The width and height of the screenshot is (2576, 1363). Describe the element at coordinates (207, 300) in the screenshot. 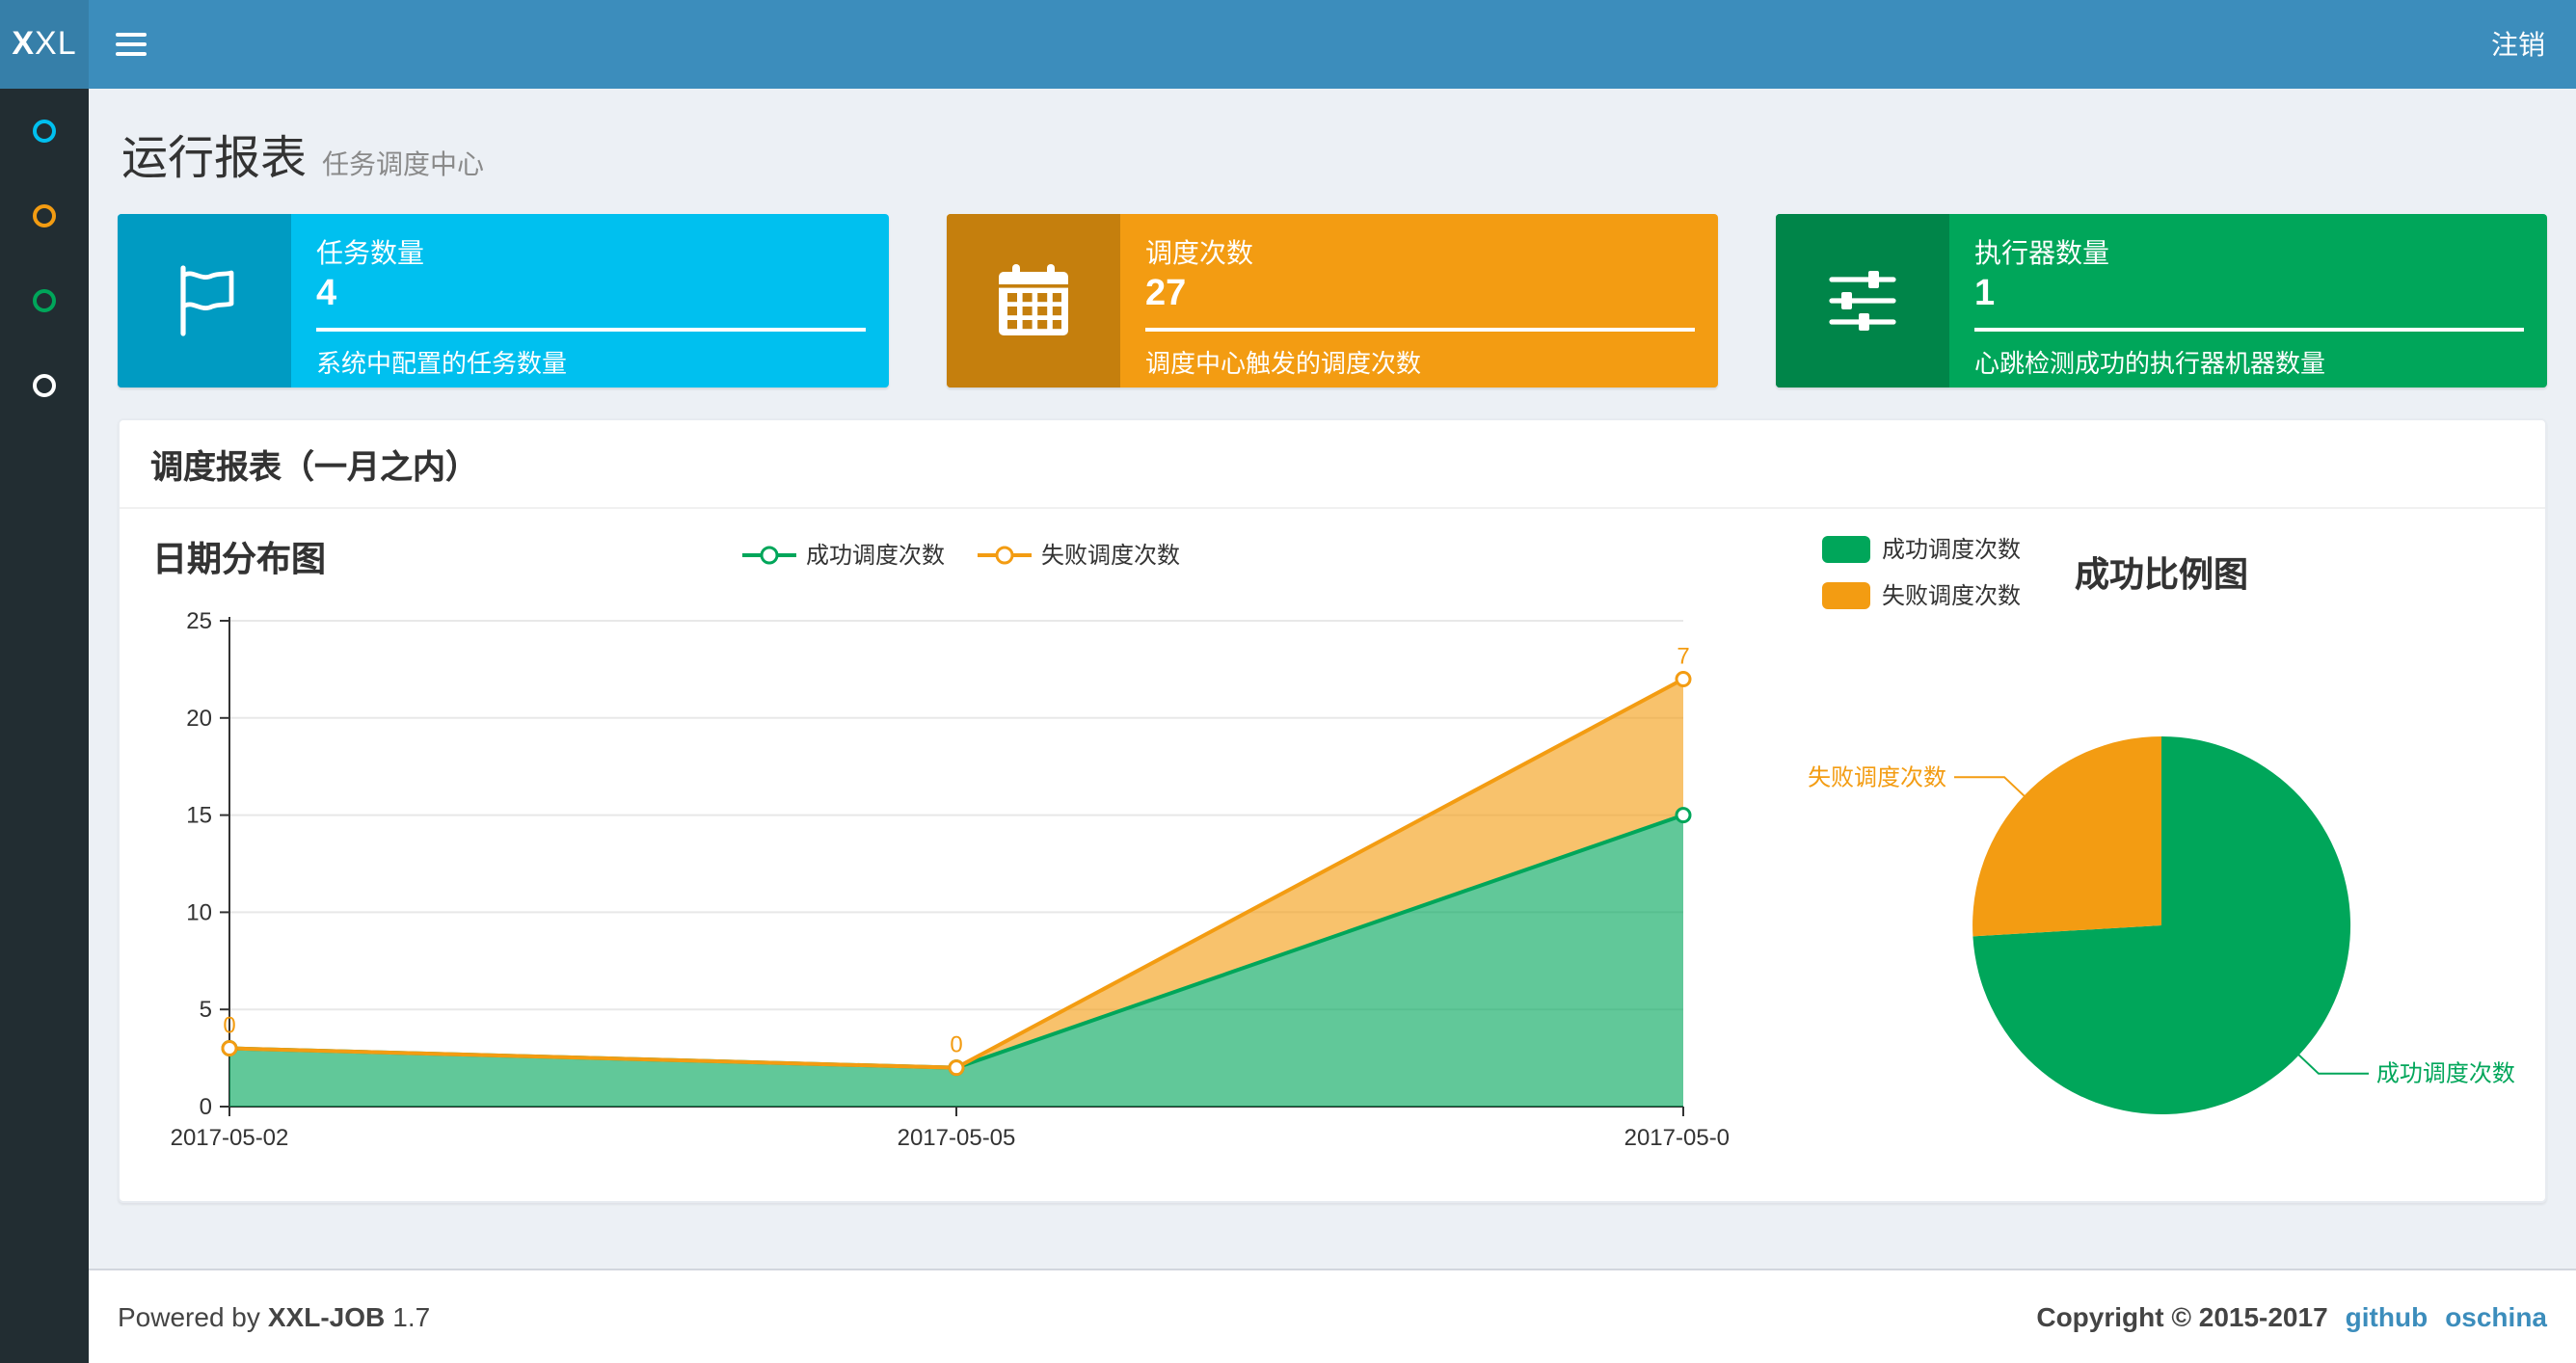

I see `flag-icon` at that location.